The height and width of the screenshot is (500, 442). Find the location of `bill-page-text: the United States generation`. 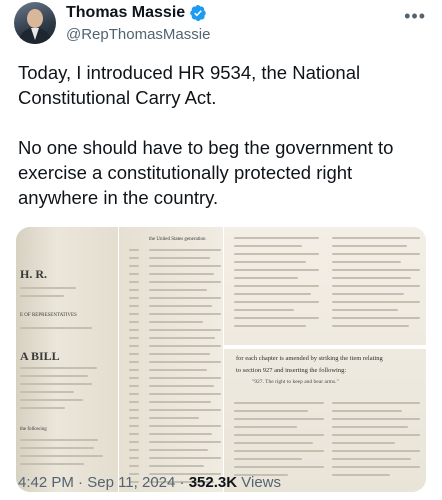

bill-page-text: the United States generation is located at coordinates (171, 359).